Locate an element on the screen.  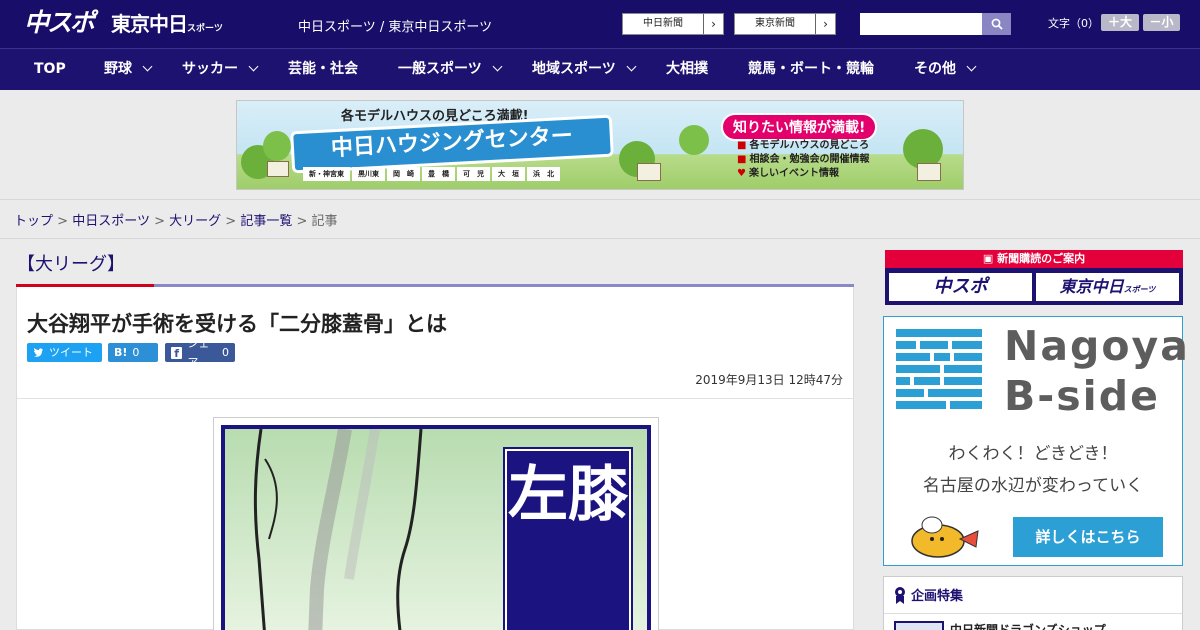
ad-feature-list: ■ 各モデルハウスの見どころ ■ 相談会・勉強会の開催情報 ♥ 楽しいイベント情報 is located at coordinates (803, 160).